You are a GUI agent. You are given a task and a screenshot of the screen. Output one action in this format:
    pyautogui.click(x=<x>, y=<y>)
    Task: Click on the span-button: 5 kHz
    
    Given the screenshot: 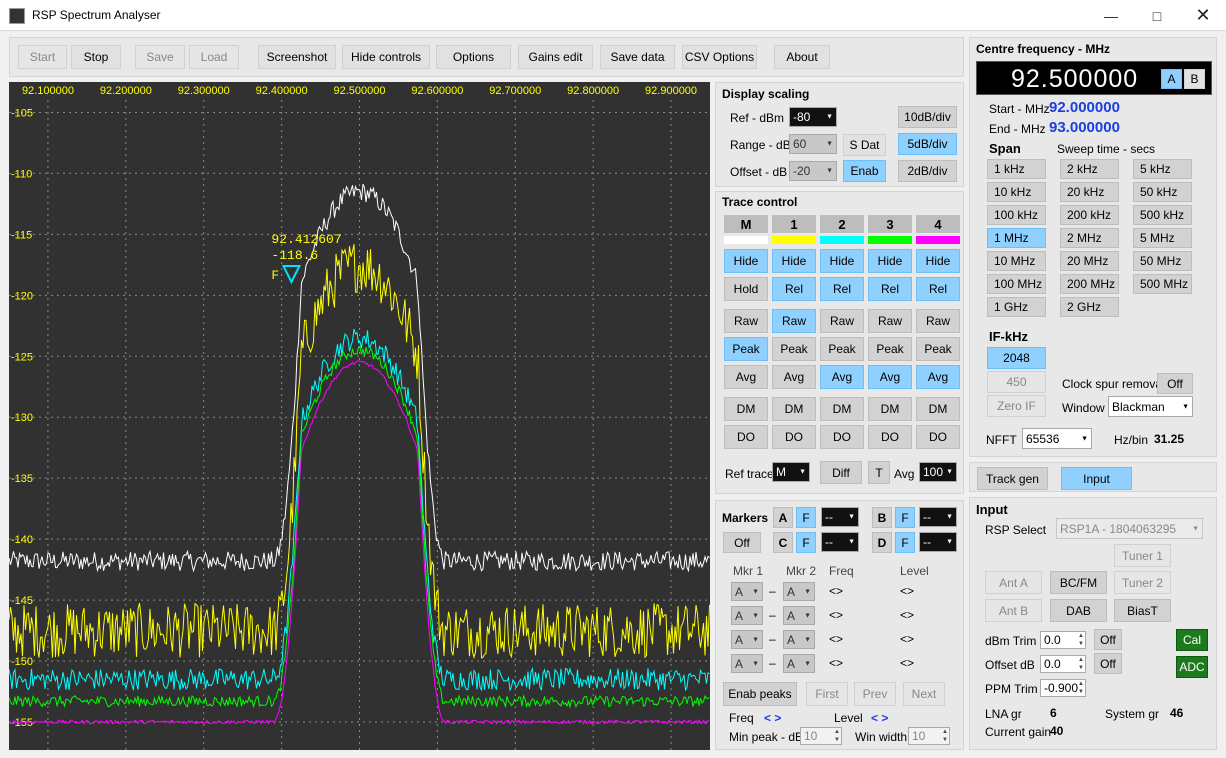 What is the action you would take?
    pyautogui.click(x=1162, y=169)
    